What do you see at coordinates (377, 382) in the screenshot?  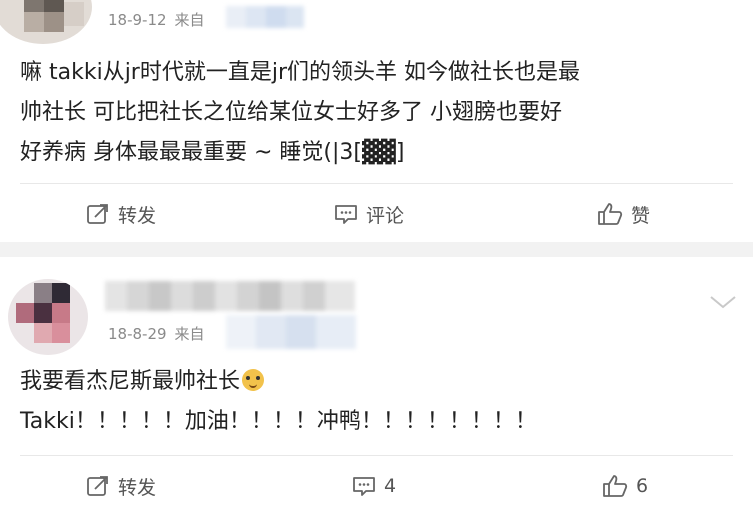 I see `comment-text-line: 我要看杰尼斯最帅社长` at bounding box center [377, 382].